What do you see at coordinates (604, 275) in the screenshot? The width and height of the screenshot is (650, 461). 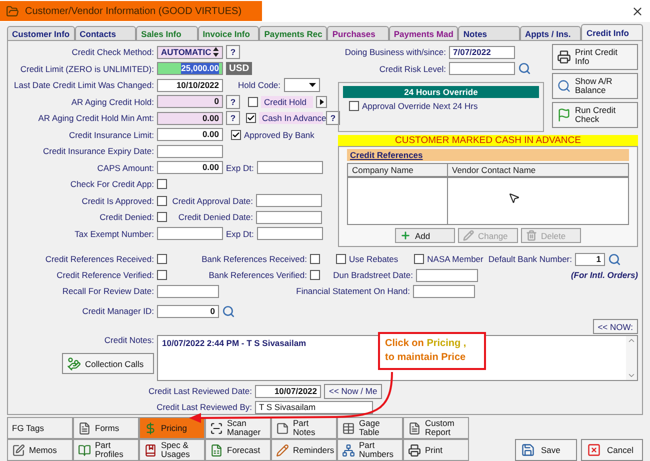 I see `note-text: (For Intl. Orders)` at bounding box center [604, 275].